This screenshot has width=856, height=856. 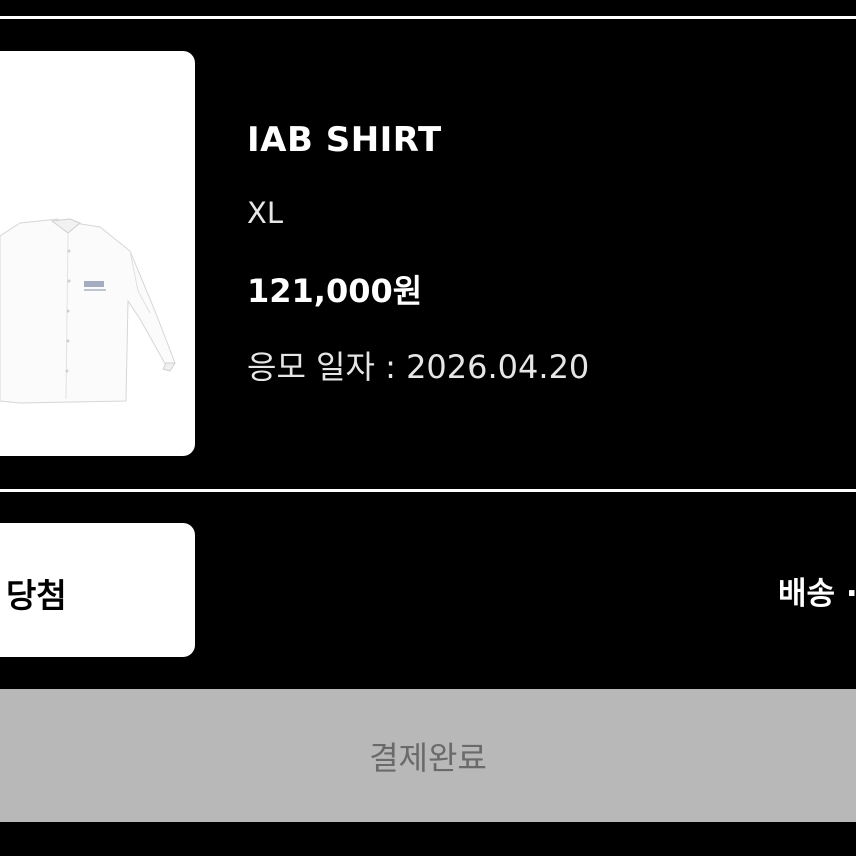 I want to click on result-badge: 당첨, so click(x=97, y=590).